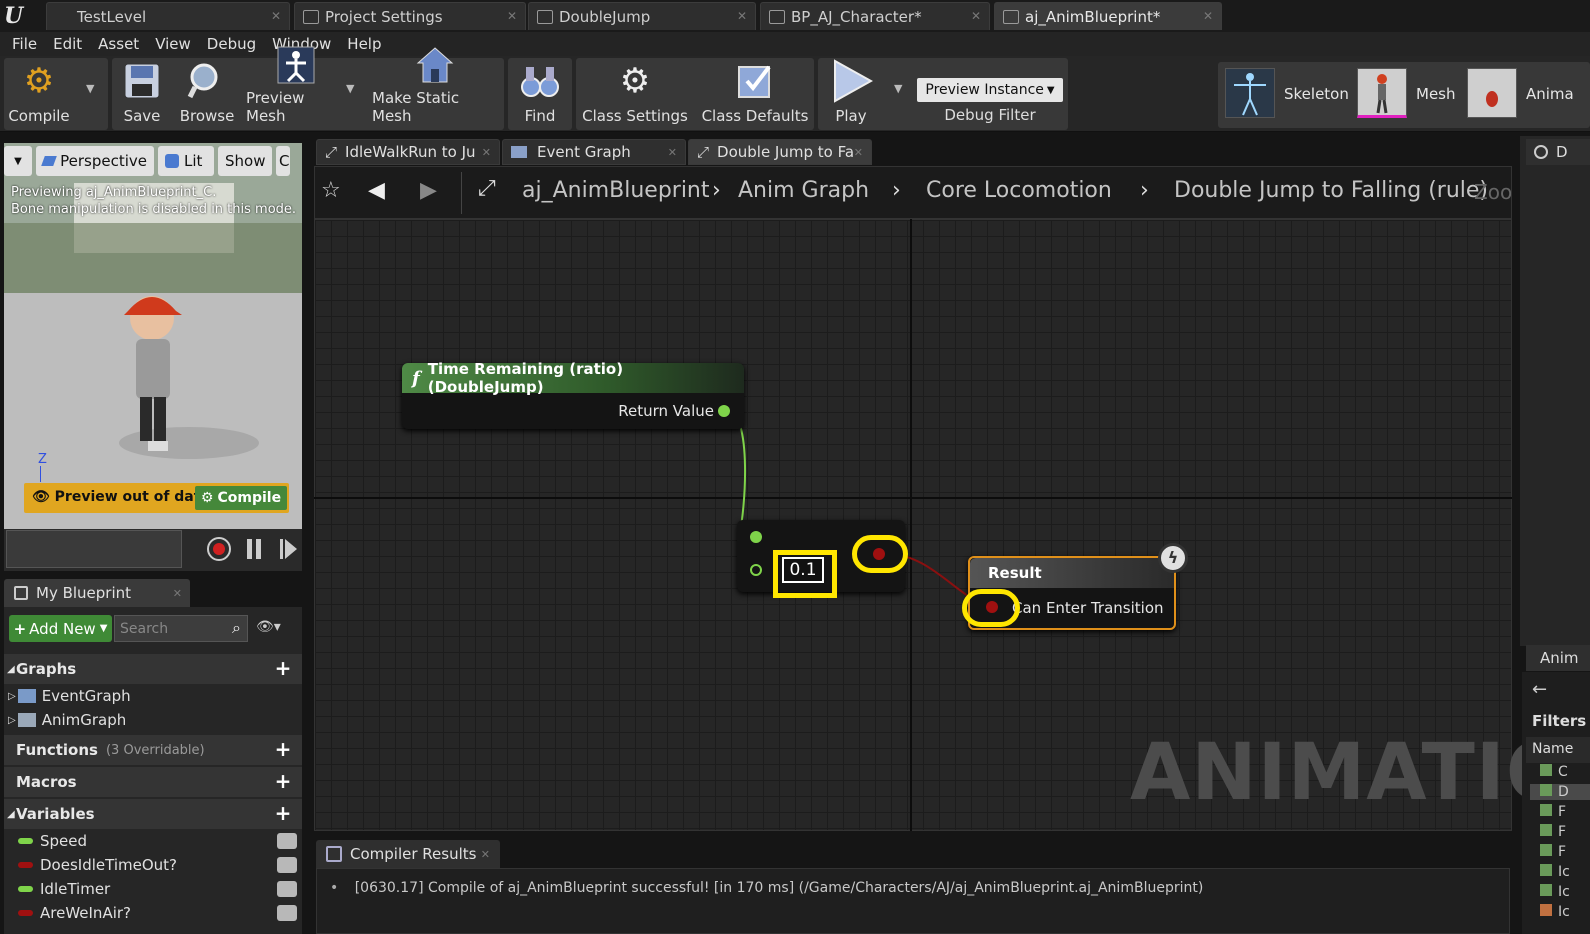 Image resolution: width=1590 pixels, height=934 pixels. Describe the element at coordinates (875, 16) in the screenshot. I see `tab-bp-aj-character: BP_AJ_Character* ✕` at that location.